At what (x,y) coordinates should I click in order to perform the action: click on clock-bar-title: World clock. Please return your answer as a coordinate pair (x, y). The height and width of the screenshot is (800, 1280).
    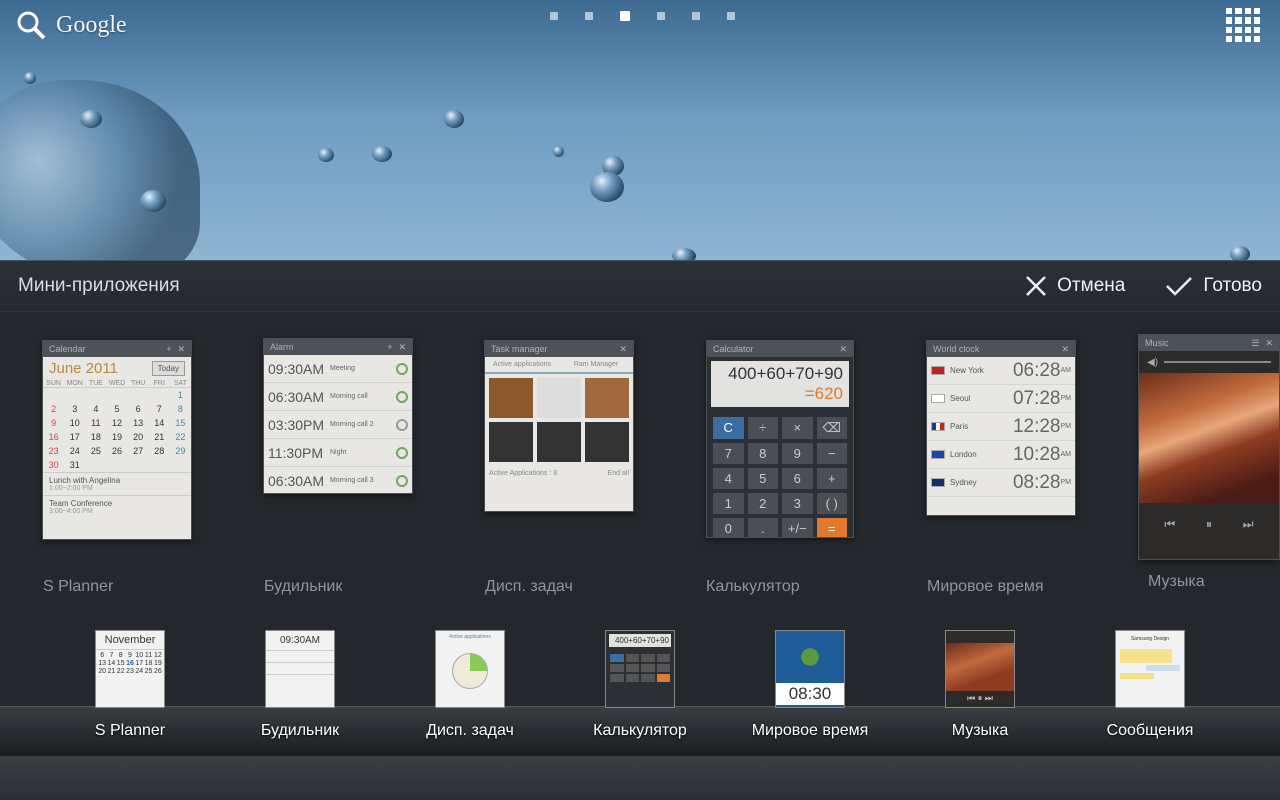
    Looking at the image, I should click on (956, 349).